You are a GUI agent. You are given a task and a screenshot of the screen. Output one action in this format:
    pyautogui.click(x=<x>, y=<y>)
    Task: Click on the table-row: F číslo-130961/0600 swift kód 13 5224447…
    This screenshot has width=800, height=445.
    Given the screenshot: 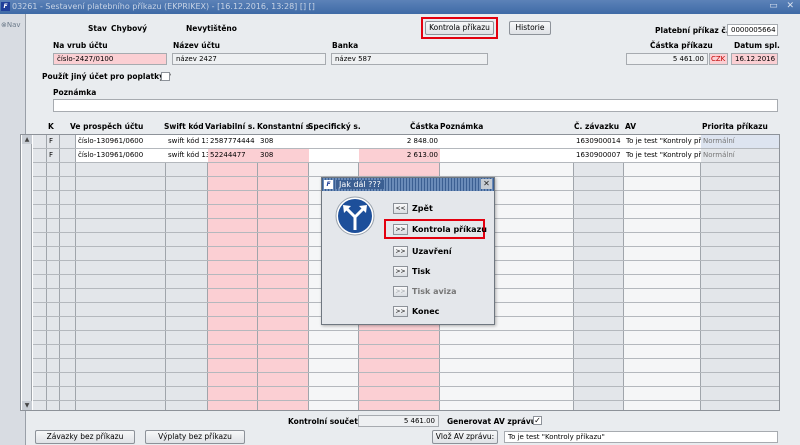 What is the action you would take?
    pyautogui.click(x=406, y=155)
    